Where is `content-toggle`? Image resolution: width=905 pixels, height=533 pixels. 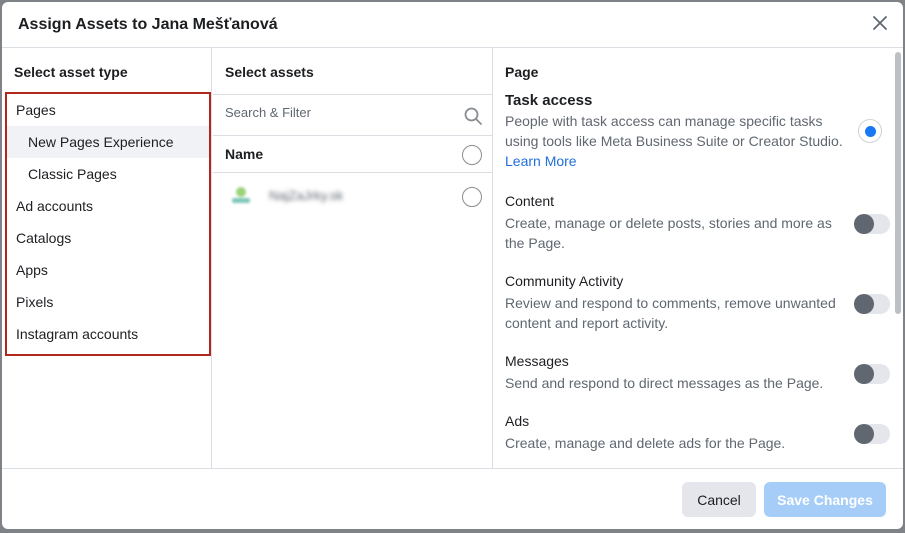 content-toggle is located at coordinates (872, 224).